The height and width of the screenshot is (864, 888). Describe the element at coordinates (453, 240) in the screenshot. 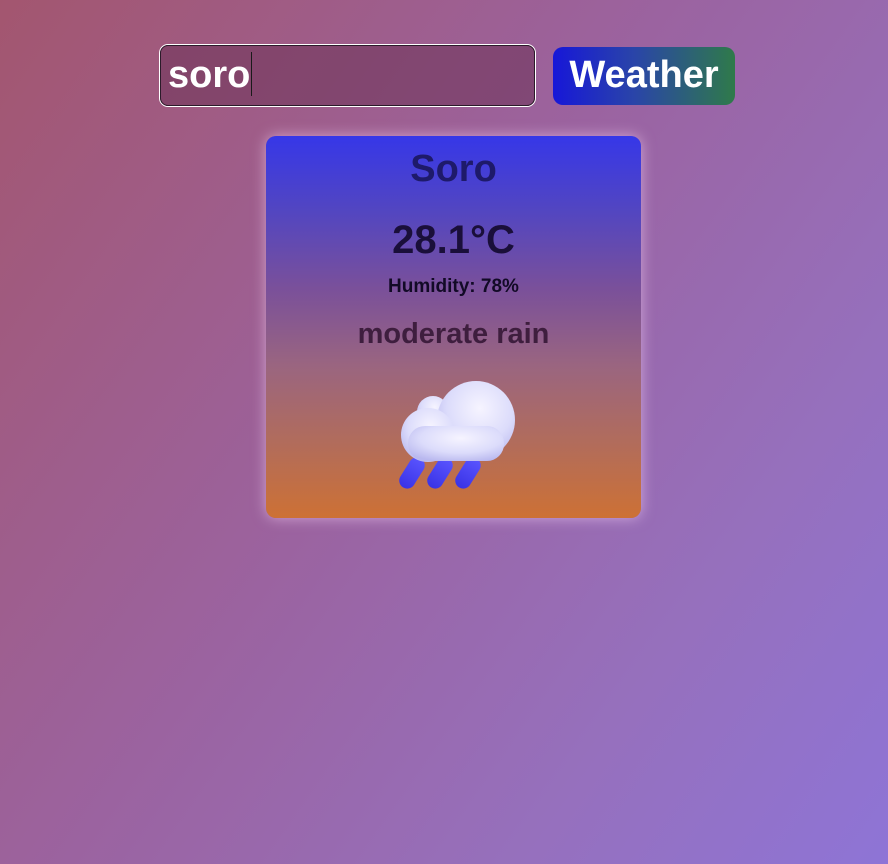

I see `temperature: 28.1°C` at that location.